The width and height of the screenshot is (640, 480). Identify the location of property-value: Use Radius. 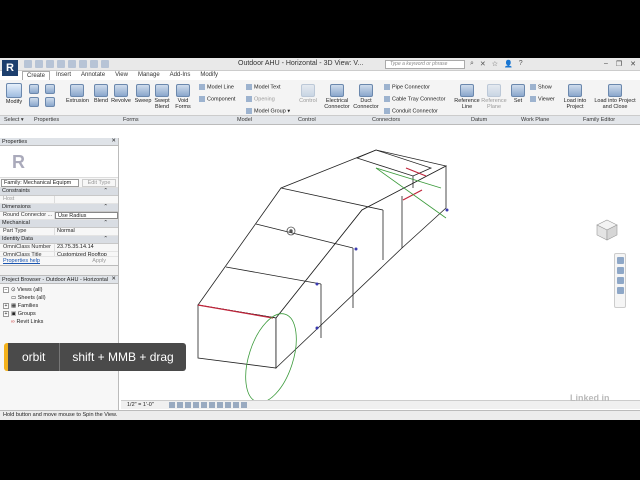
(86, 215).